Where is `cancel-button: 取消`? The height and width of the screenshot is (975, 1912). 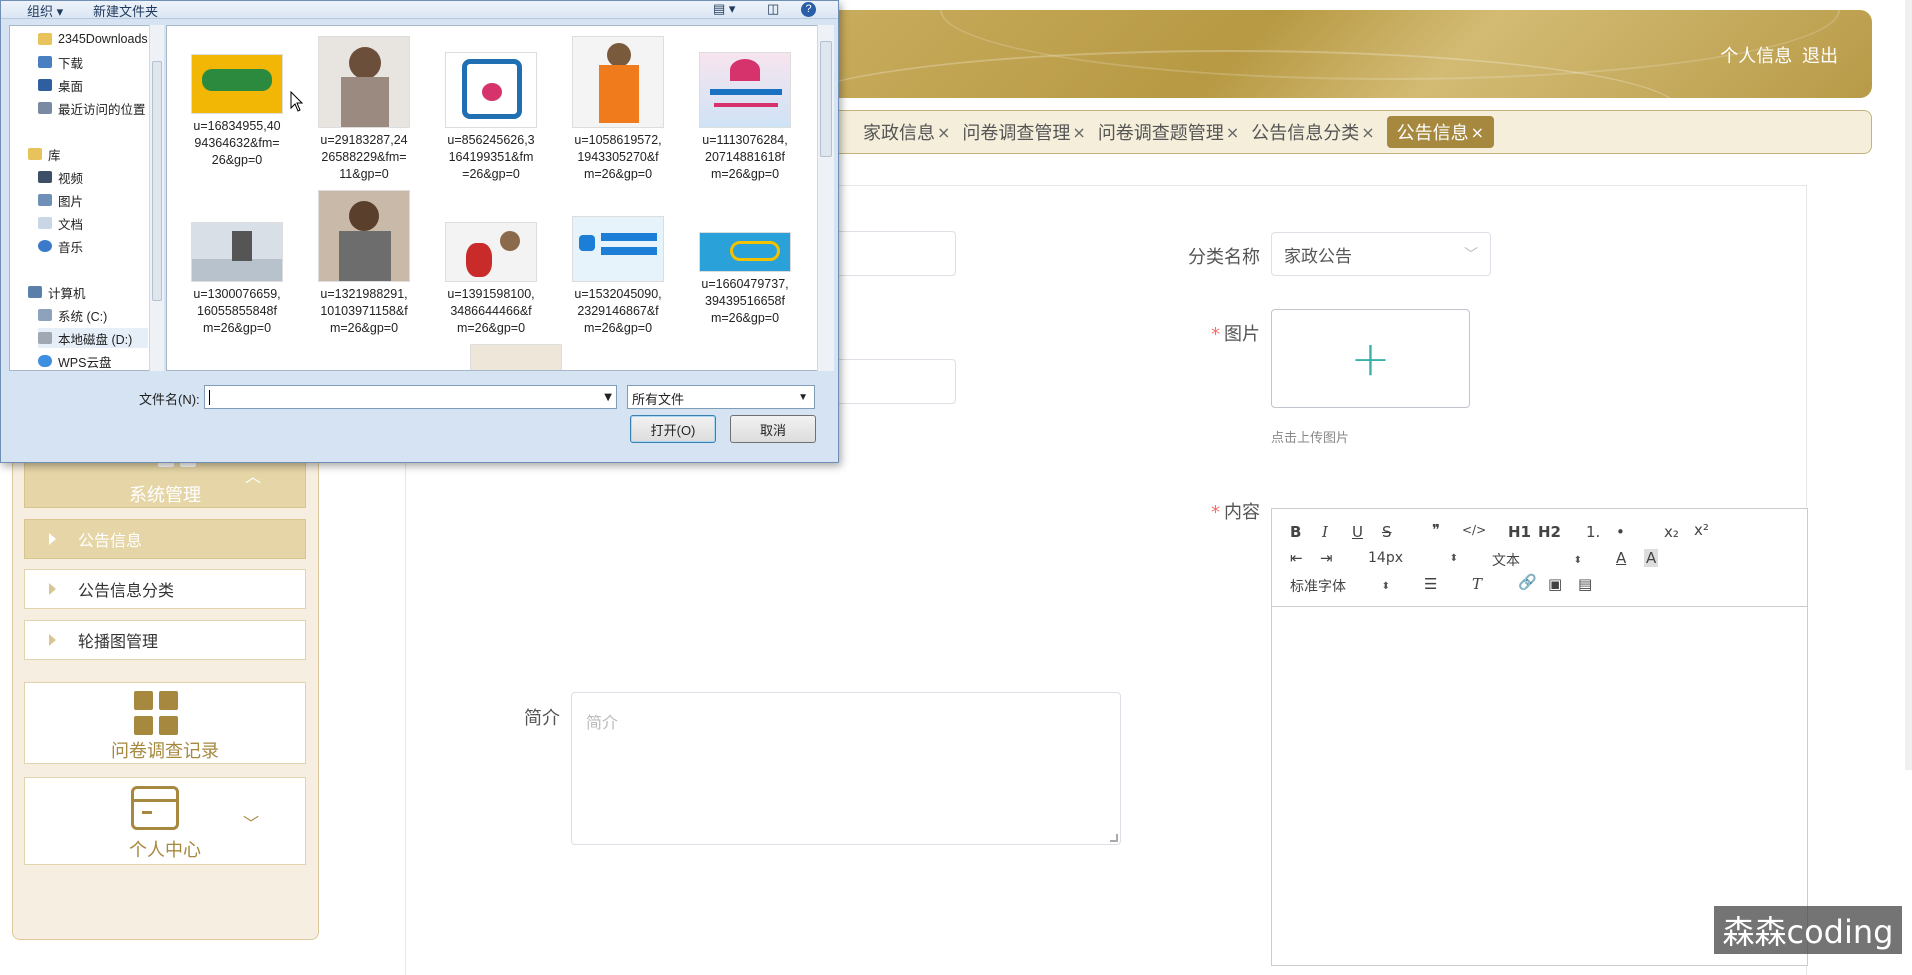
cancel-button: 取消 is located at coordinates (773, 429).